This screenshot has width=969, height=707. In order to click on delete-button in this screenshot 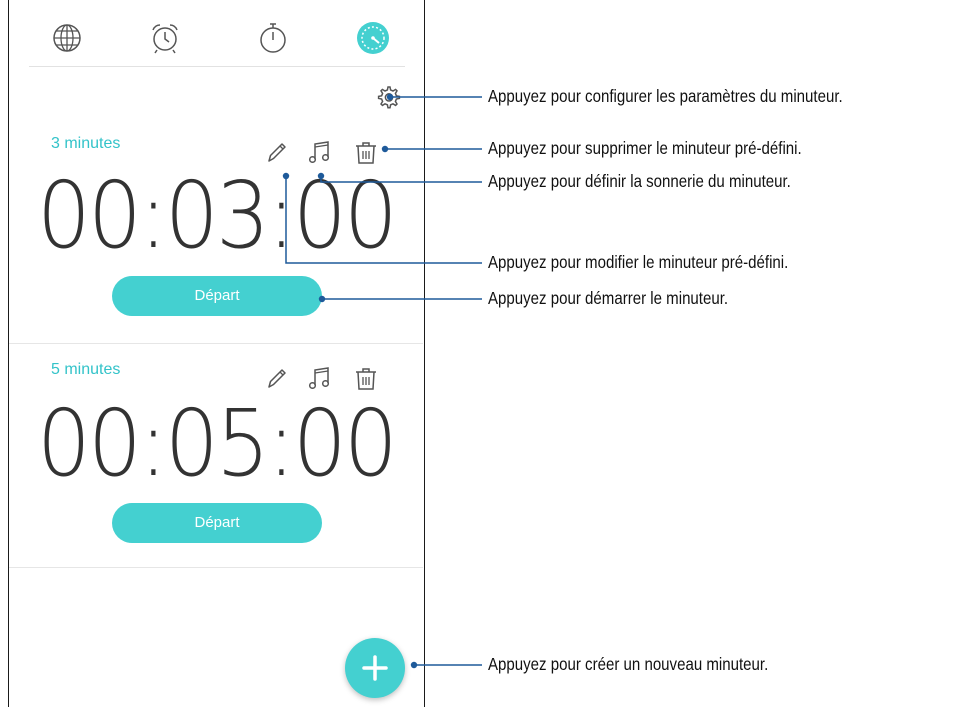, I will do `click(366, 378)`.